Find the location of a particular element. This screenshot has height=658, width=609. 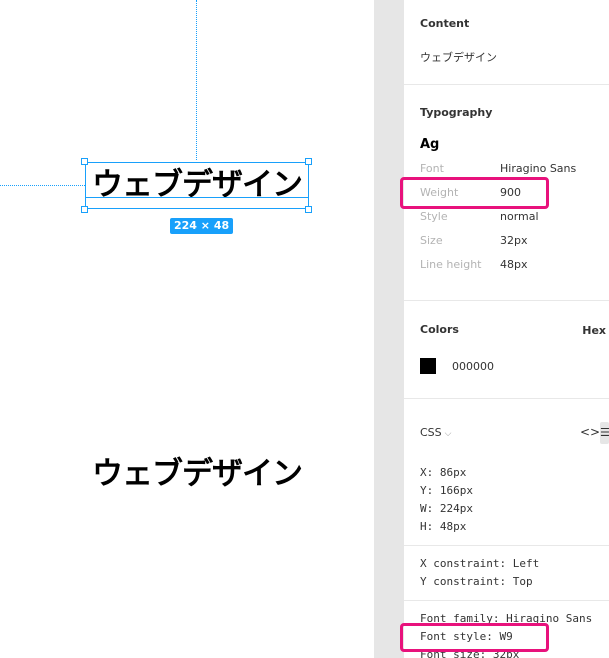

css-line: H: 48px is located at coordinates (443, 526).